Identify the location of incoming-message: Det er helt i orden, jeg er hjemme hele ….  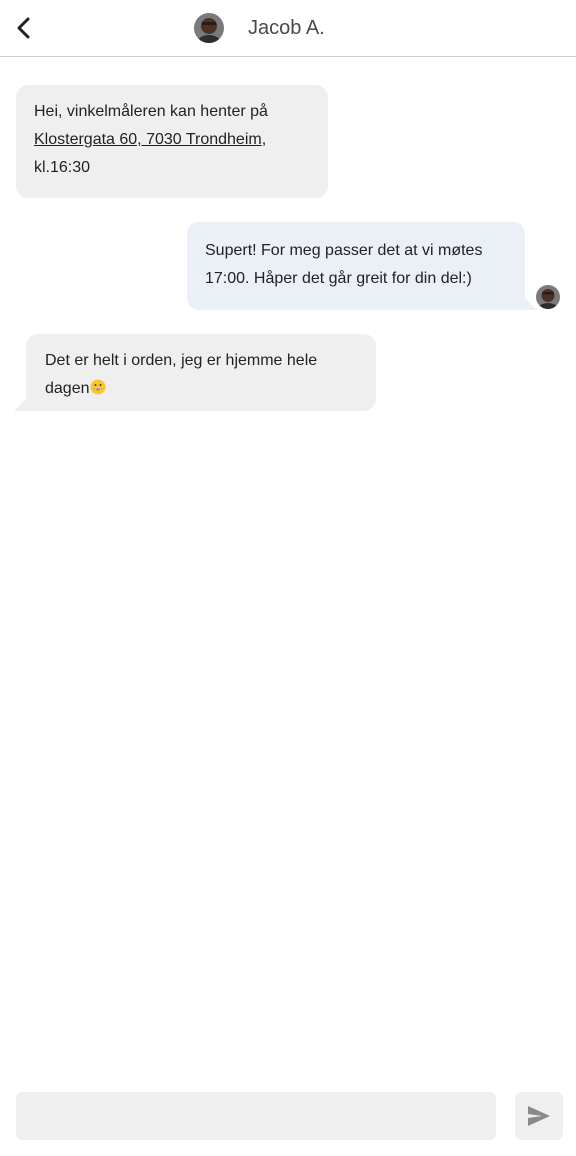
(195, 372).